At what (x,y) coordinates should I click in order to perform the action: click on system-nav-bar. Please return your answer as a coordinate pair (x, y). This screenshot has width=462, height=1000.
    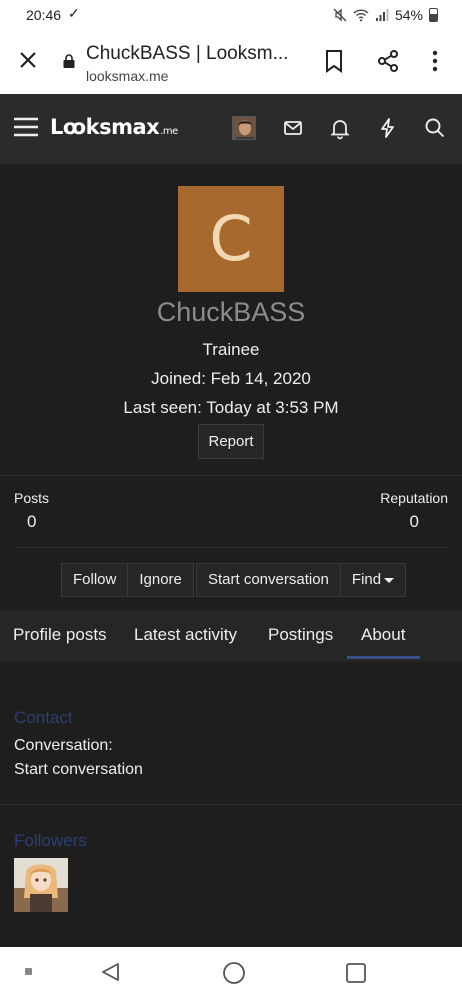
    Looking at the image, I should click on (231, 973).